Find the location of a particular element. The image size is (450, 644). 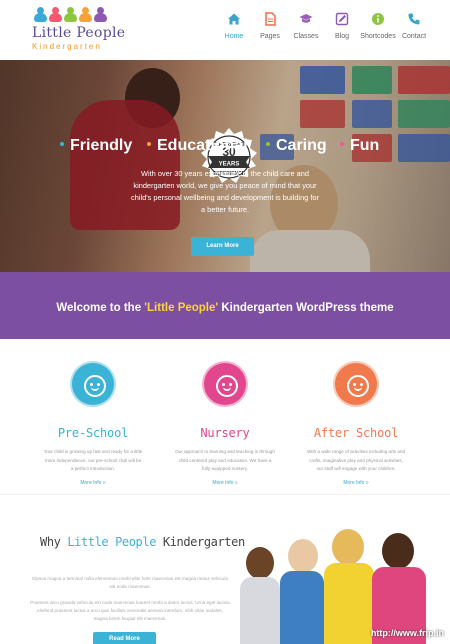

logo-title: Little People is located at coordinates (79, 33).